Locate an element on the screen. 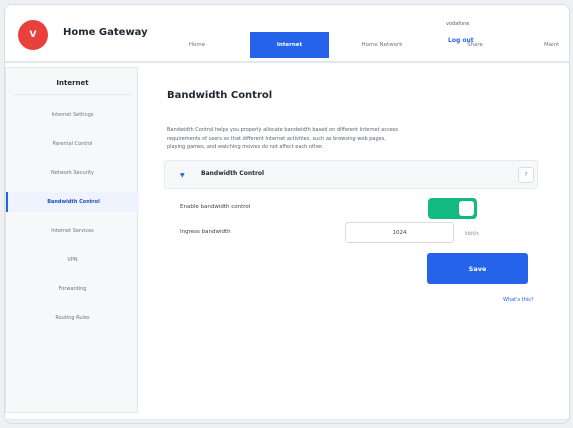  help-button: ? is located at coordinates (526, 175).